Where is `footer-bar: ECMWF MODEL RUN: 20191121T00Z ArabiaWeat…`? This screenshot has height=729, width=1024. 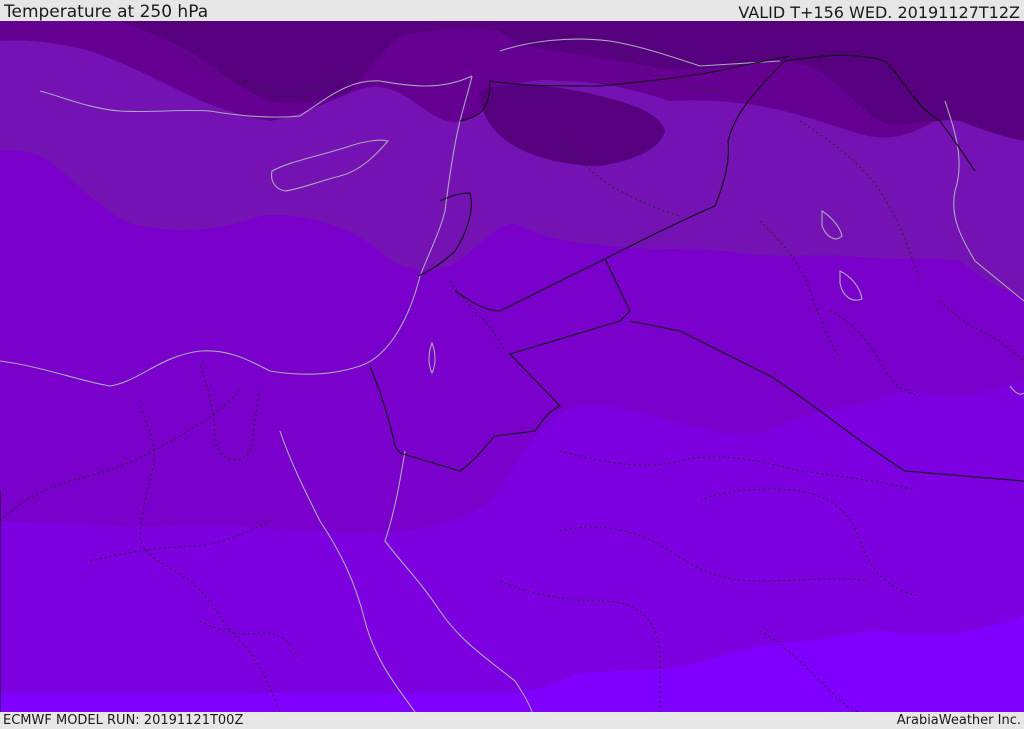 footer-bar: ECMWF MODEL RUN: 20191121T00Z ArabiaWeat… is located at coordinates (512, 720).